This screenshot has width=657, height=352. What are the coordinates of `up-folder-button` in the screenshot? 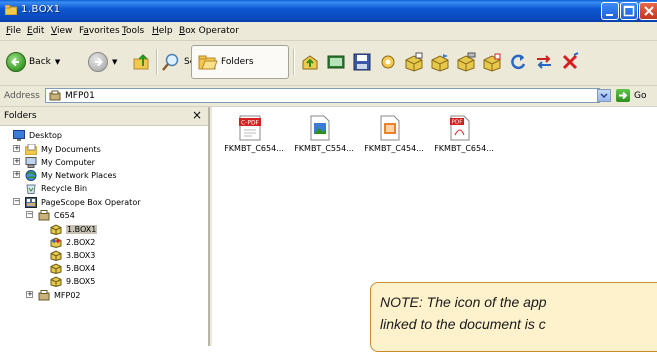 It's located at (142, 62).